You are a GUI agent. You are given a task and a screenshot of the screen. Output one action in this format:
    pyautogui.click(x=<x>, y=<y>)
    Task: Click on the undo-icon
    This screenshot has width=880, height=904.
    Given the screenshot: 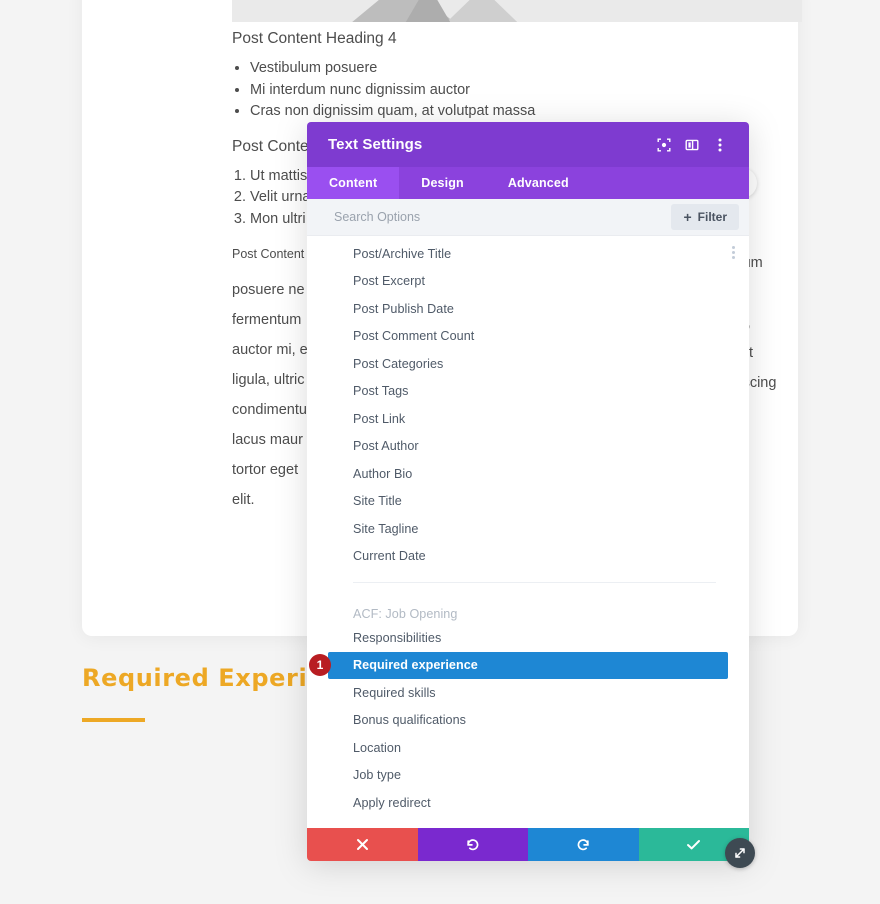 What is the action you would take?
    pyautogui.click(x=473, y=845)
    